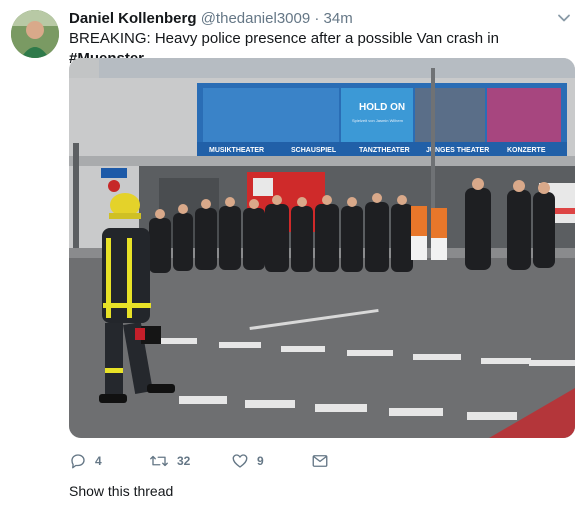  What do you see at coordinates (219, 461) in the screenshot?
I see `action-bar: 4 32 9` at bounding box center [219, 461].